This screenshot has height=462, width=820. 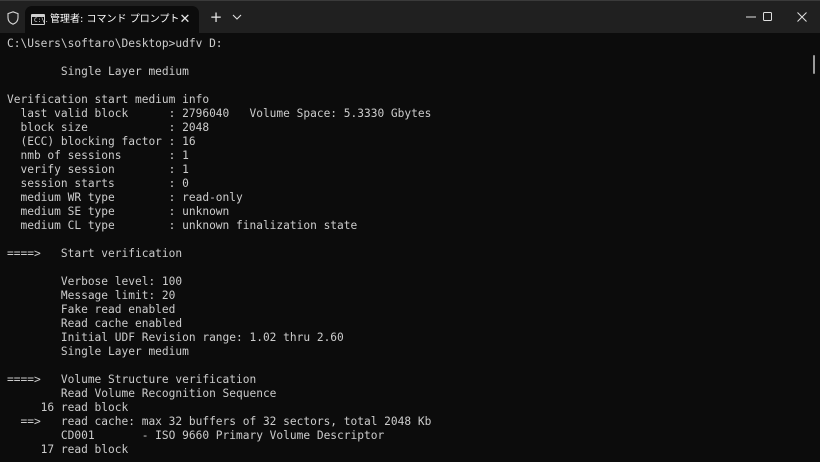 What do you see at coordinates (410, 17) in the screenshot?
I see `title-bar: C:\. 管理者: コマンド プロンプト ✕ +` at bounding box center [410, 17].